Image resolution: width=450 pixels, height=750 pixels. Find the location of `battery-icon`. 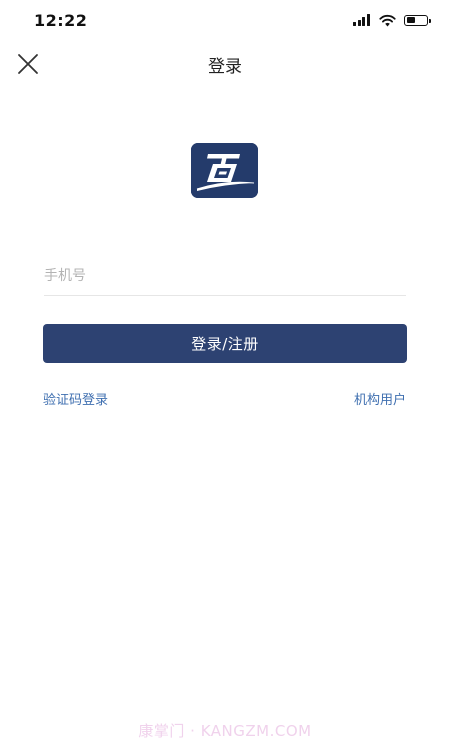

battery-icon is located at coordinates (417, 20).